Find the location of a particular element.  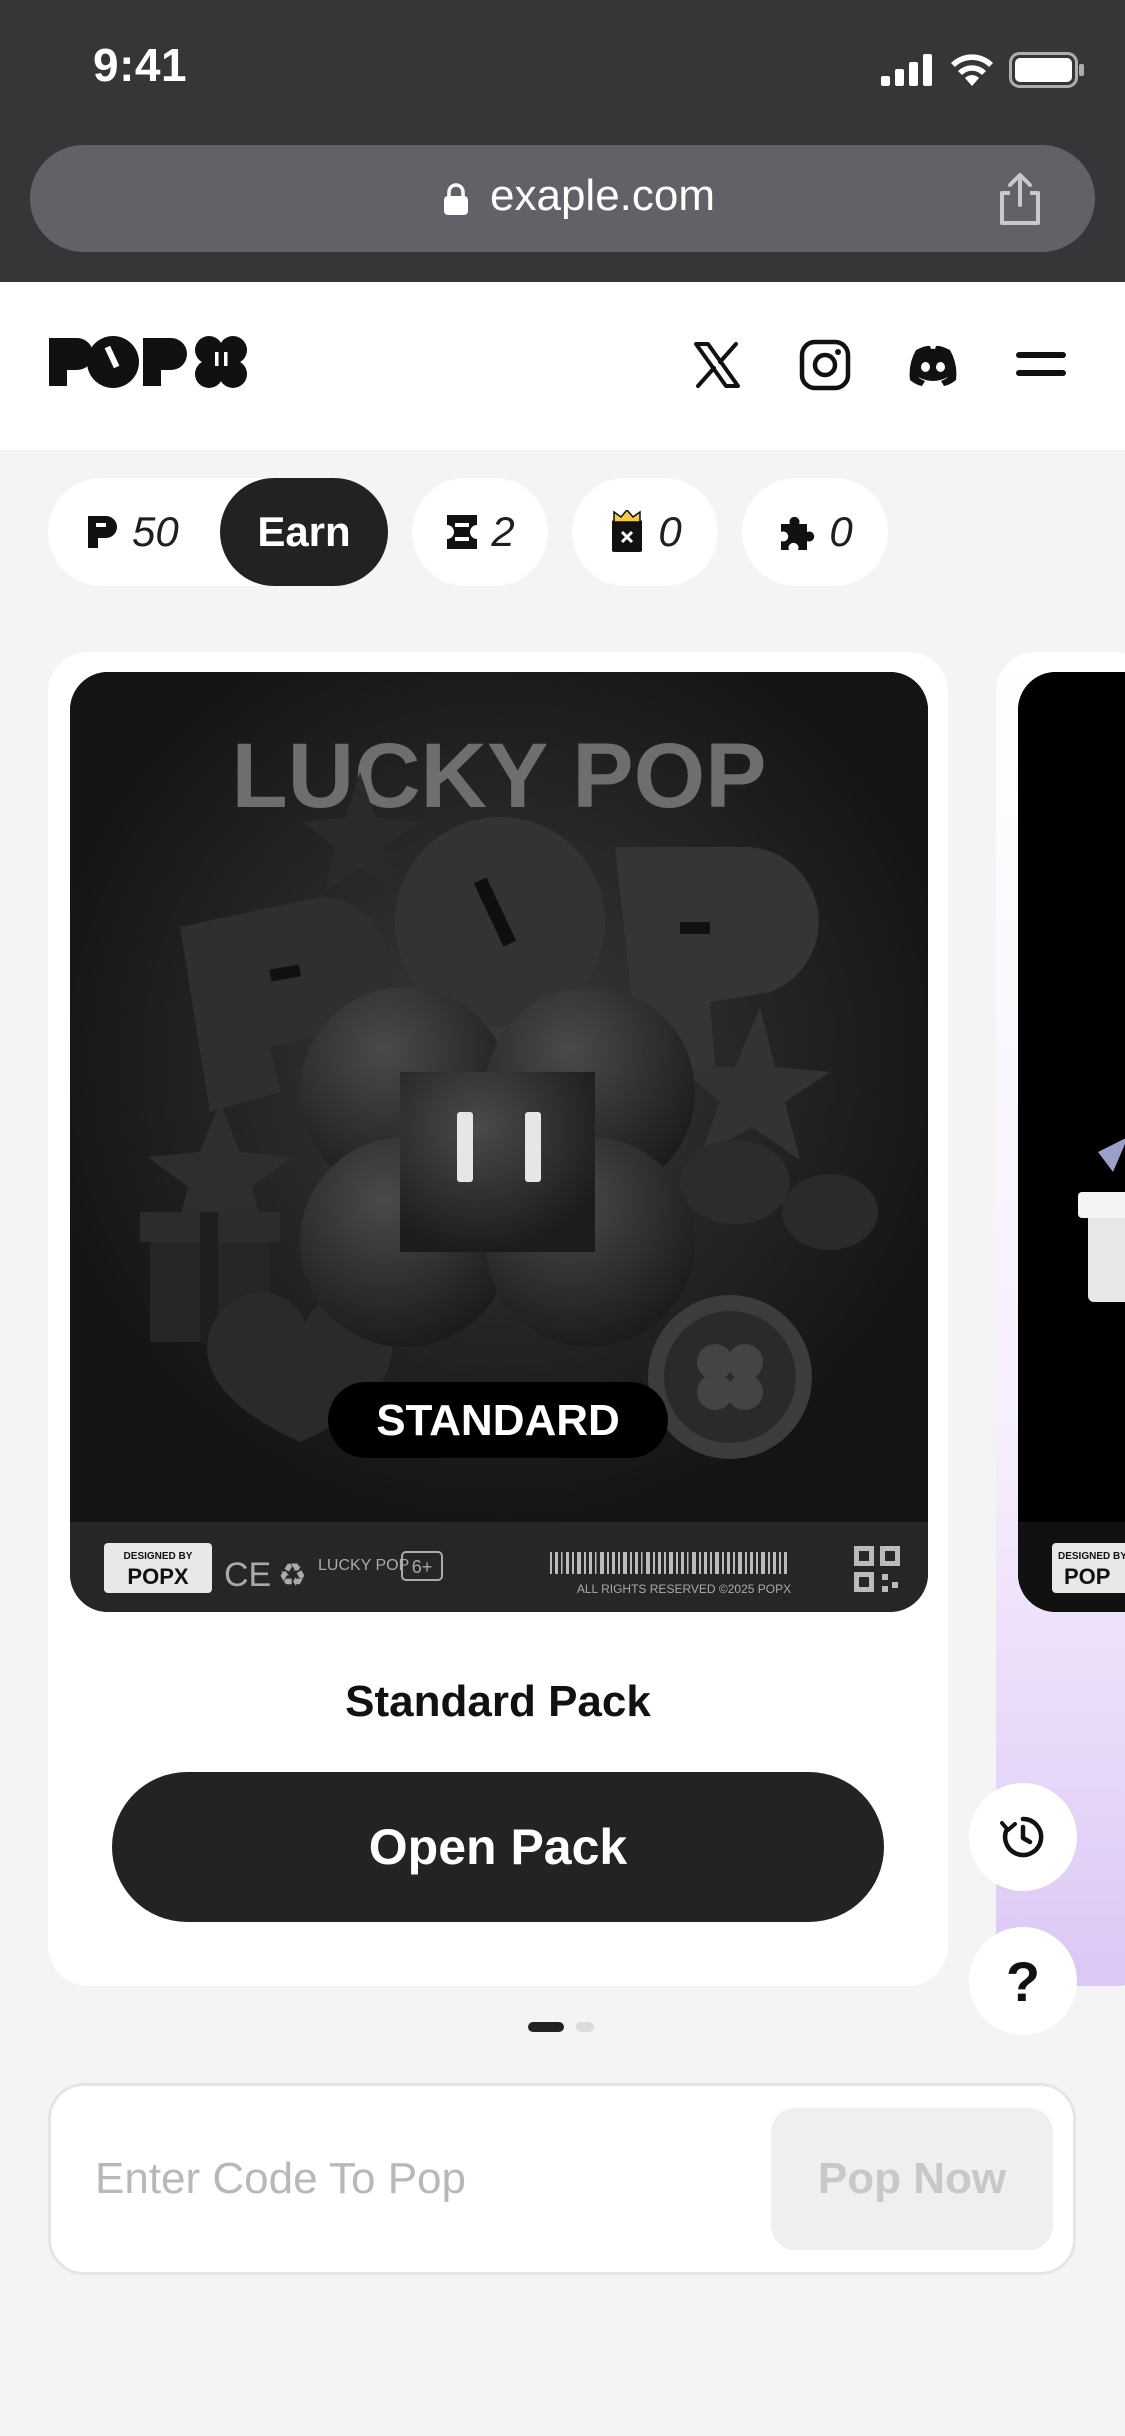

history-icon is located at coordinates (1022, 1837).